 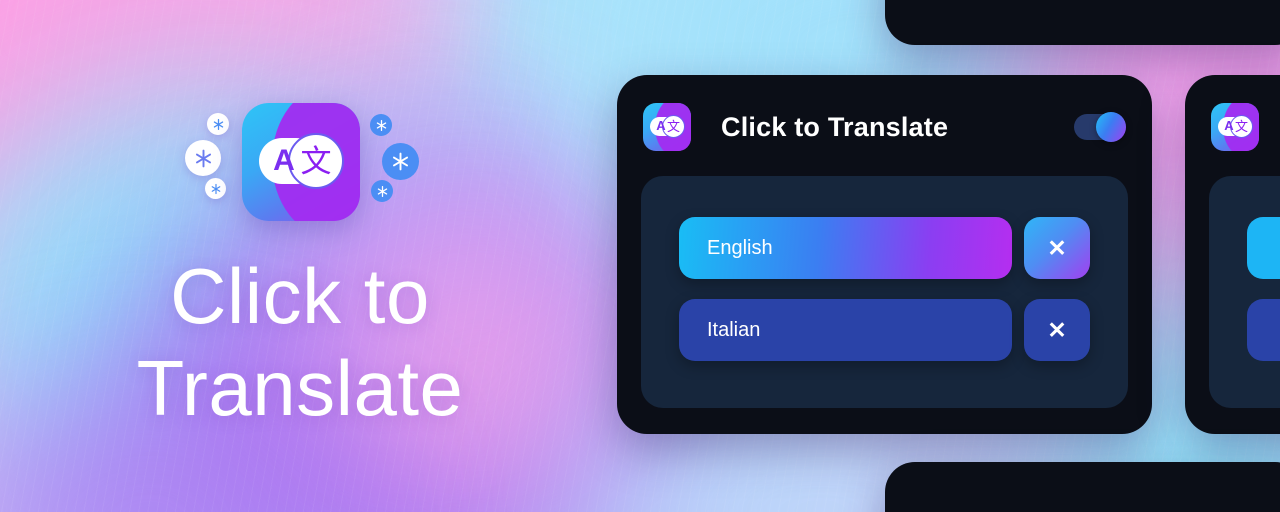 What do you see at coordinates (845, 248) in the screenshot?
I see `language-chip-english: English` at bounding box center [845, 248].